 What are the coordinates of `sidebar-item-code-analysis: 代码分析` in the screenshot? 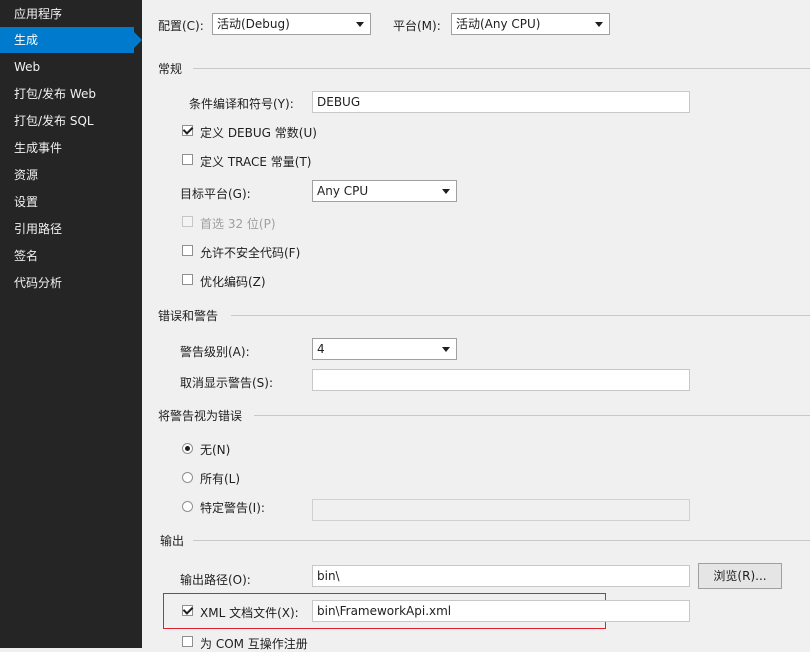 It's located at (71, 283).